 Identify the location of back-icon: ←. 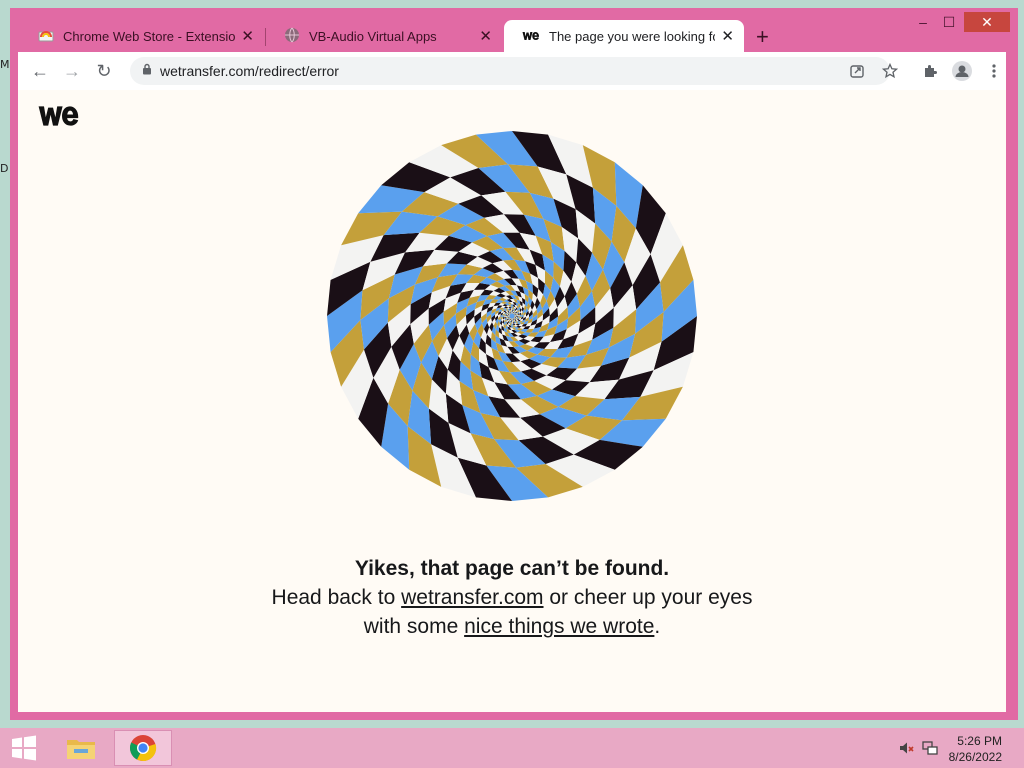
(40, 71).